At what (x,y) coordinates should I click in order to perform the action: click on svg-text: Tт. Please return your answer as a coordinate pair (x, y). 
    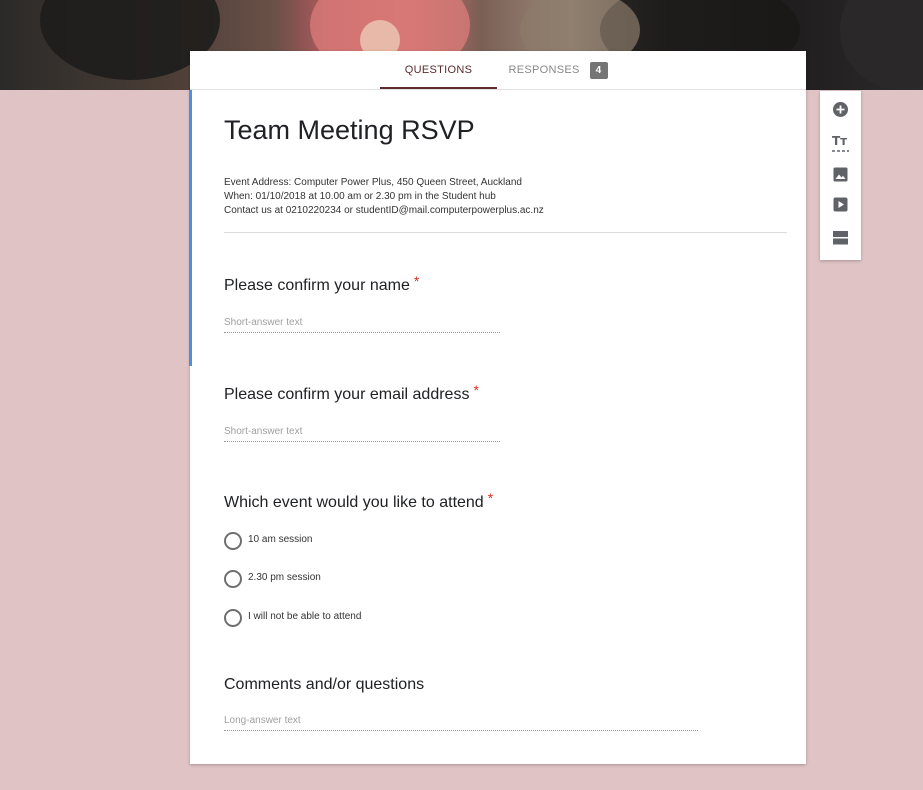
    Looking at the image, I should click on (839, 141).